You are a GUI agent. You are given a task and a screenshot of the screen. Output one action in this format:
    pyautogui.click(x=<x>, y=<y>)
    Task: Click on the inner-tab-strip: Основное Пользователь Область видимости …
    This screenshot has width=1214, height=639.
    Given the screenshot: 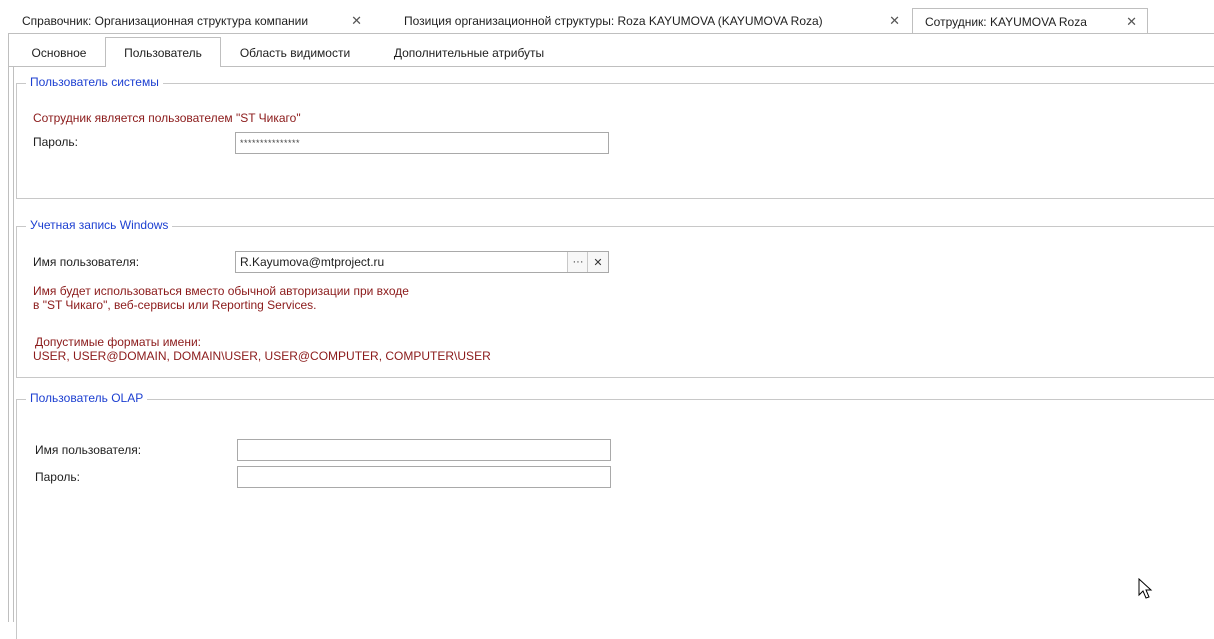 What is the action you would take?
    pyautogui.click(x=611, y=50)
    